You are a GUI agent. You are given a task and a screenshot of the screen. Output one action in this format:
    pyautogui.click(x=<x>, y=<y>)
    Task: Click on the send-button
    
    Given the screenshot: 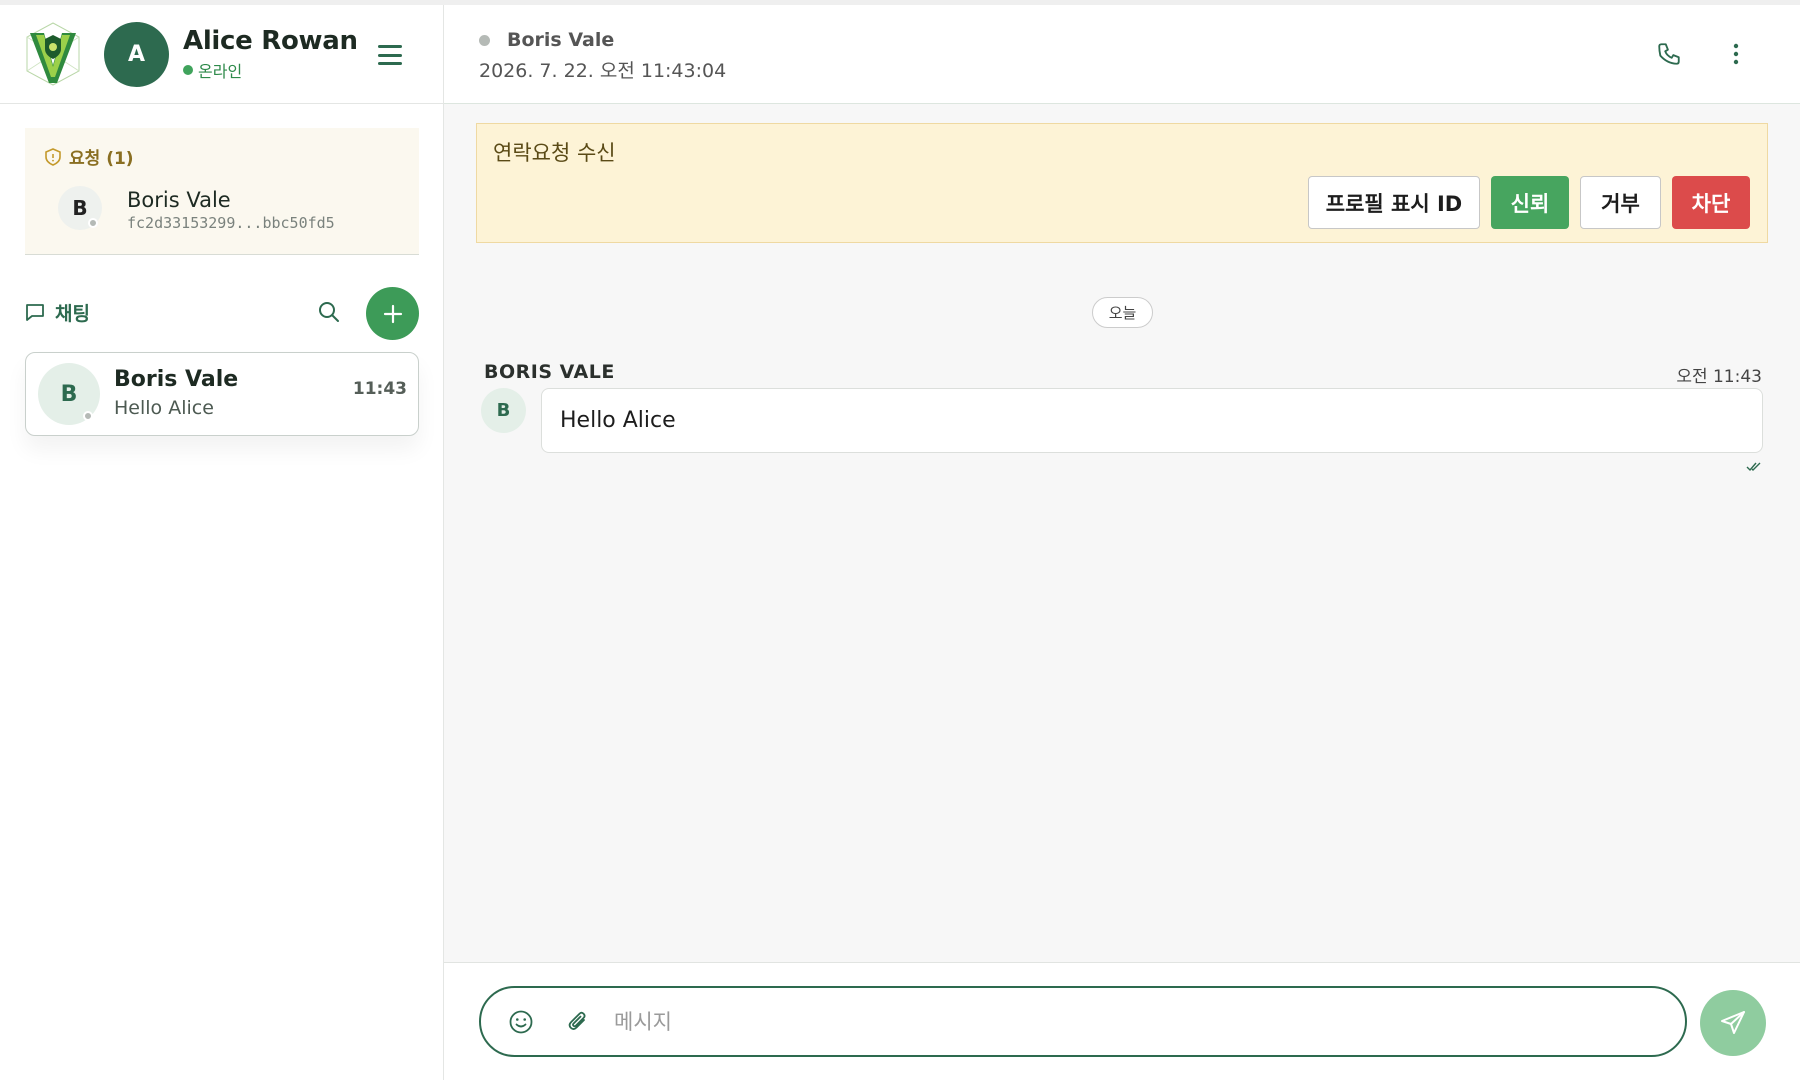 What is the action you would take?
    pyautogui.click(x=1733, y=1023)
    